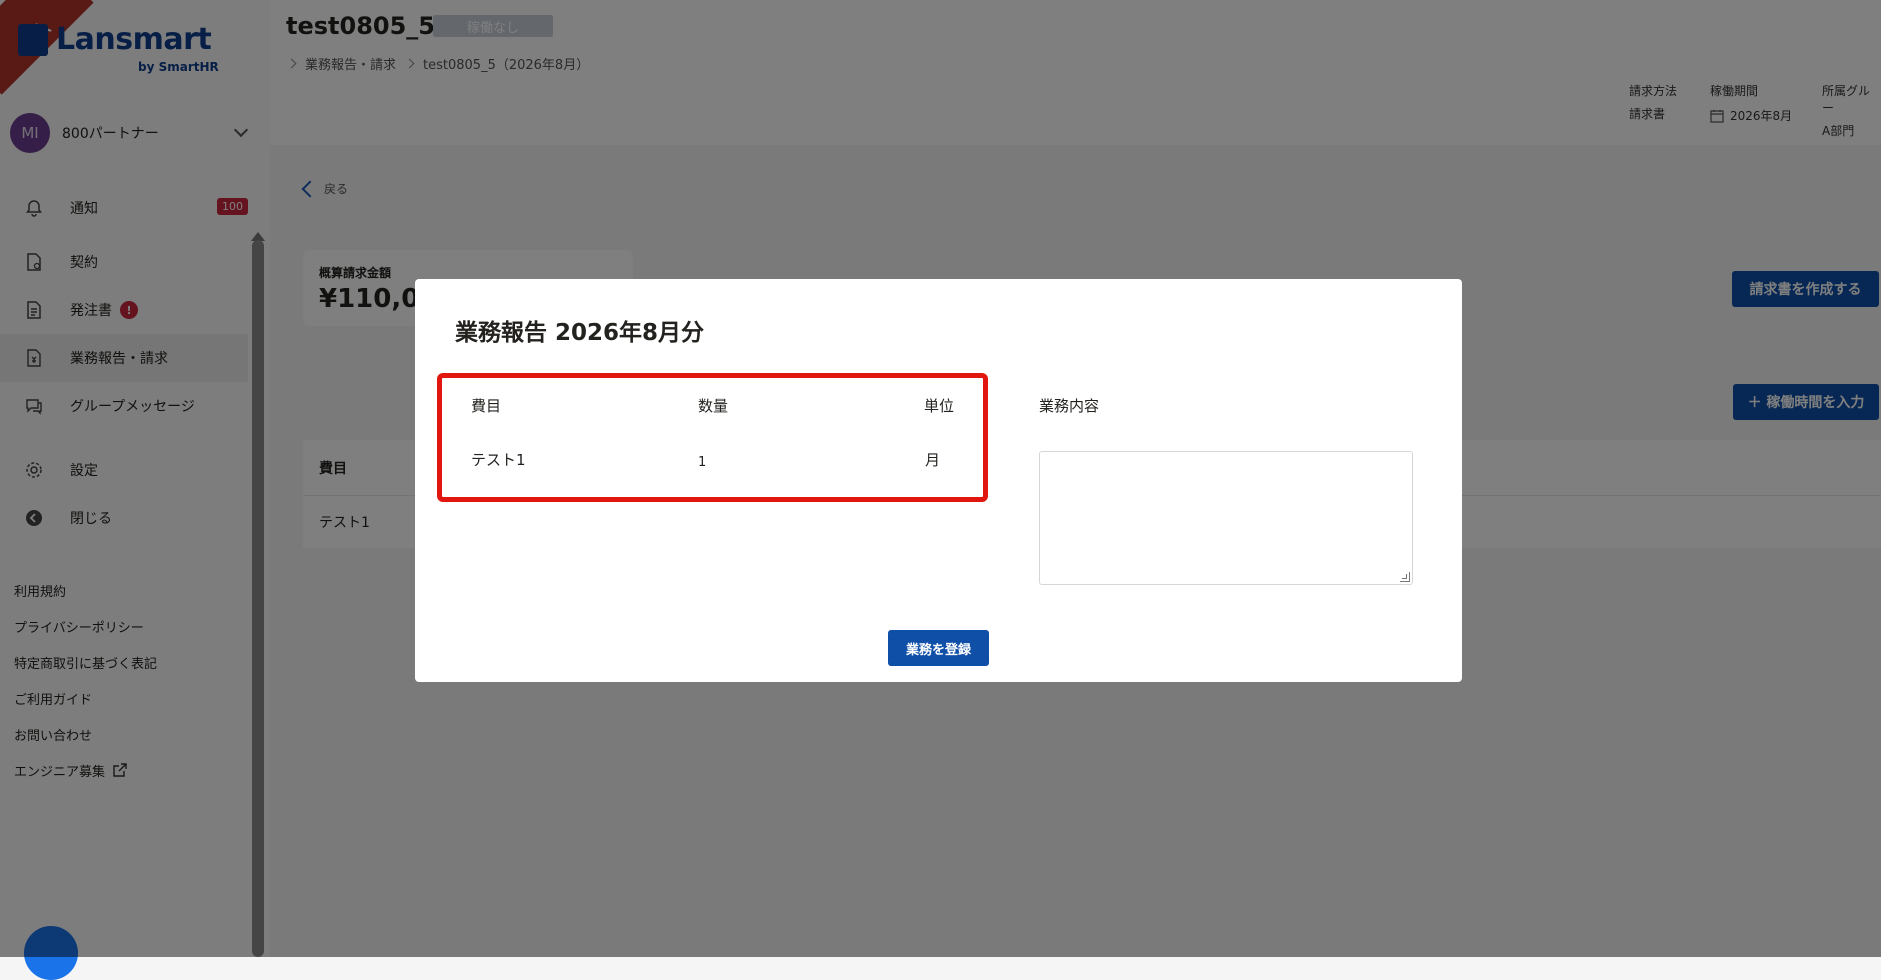 This screenshot has height=980, width=1881. I want to click on highlight-box, so click(712, 437).